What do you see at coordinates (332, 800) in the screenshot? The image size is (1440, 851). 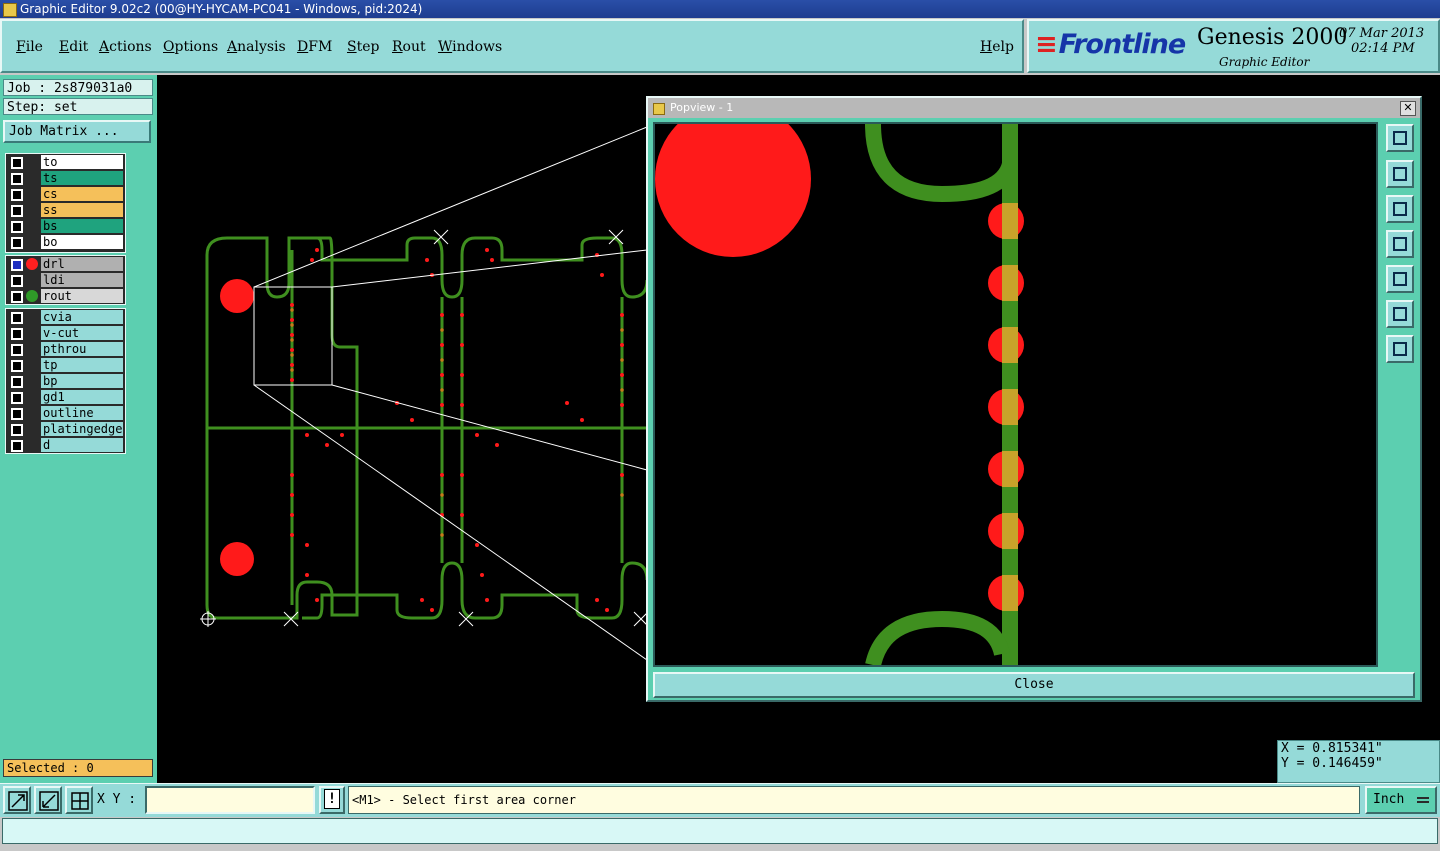 I see `message-button: !` at bounding box center [332, 800].